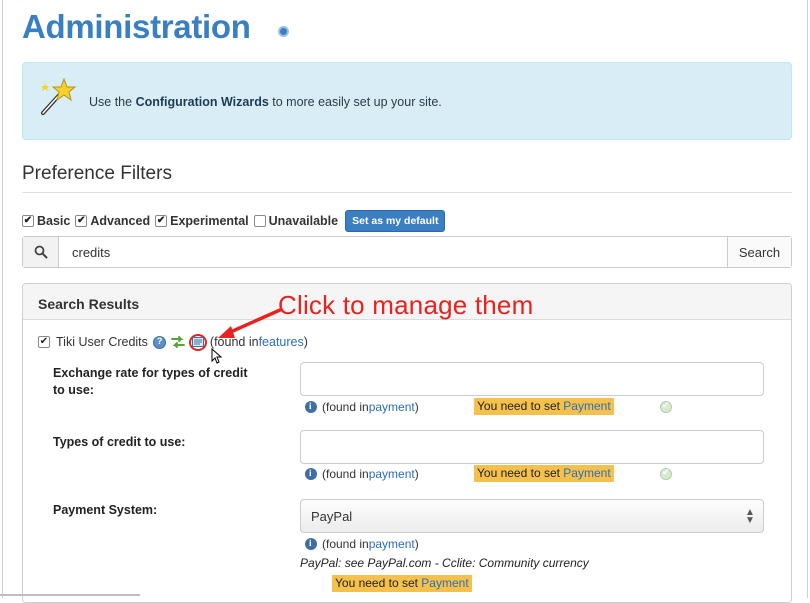 This screenshot has width=810, height=603. Describe the element at coordinates (532, 516) in the screenshot. I see `payment-system-select: PayPal ▲ ▼` at that location.